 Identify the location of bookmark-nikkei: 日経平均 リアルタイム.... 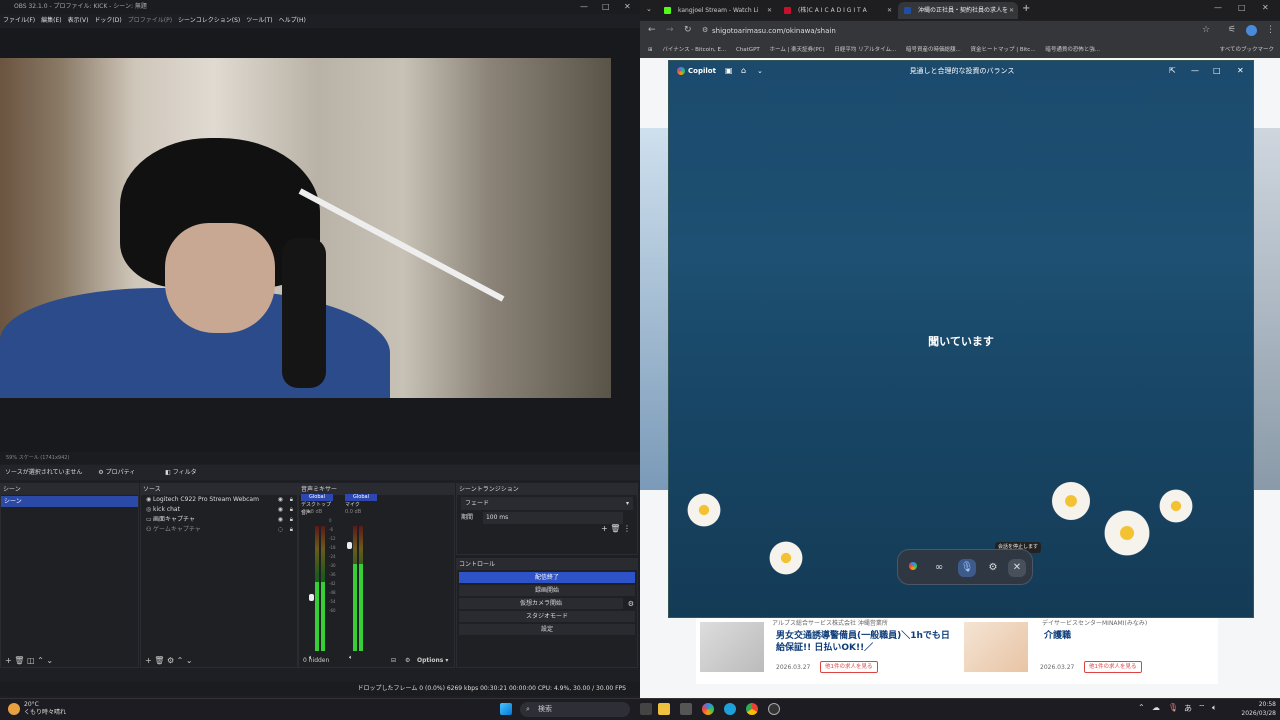
(865, 50).